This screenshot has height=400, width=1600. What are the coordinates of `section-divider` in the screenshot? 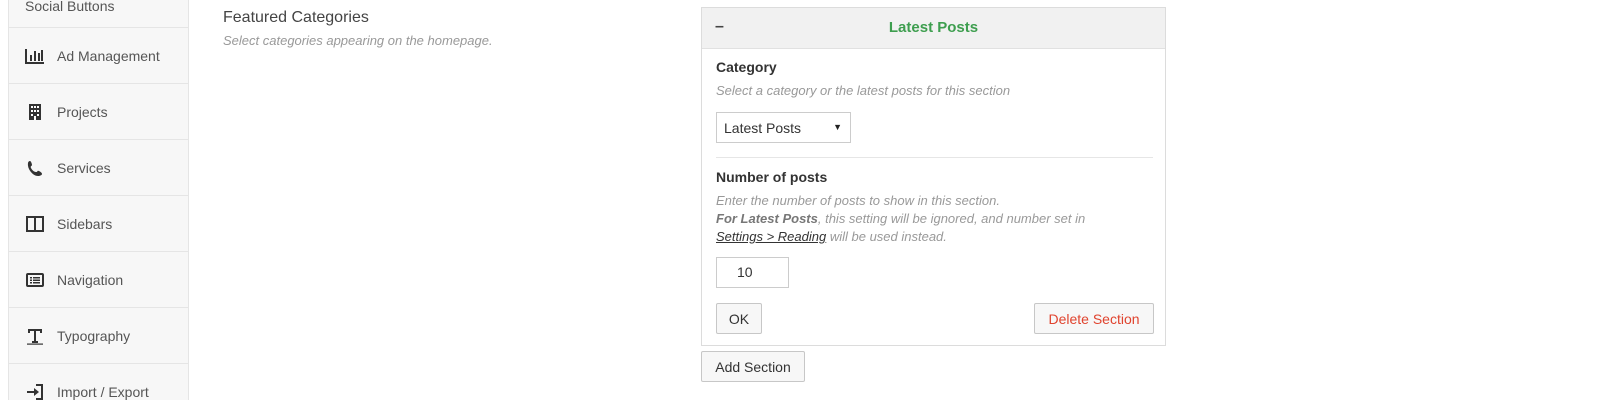 It's located at (934, 157).